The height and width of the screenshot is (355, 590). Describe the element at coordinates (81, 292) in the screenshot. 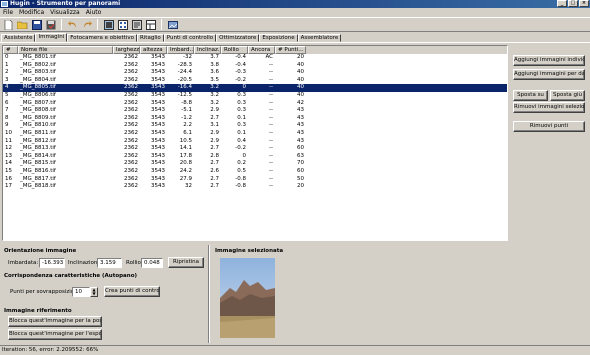

I see `points-per-overlap-input: 10` at that location.